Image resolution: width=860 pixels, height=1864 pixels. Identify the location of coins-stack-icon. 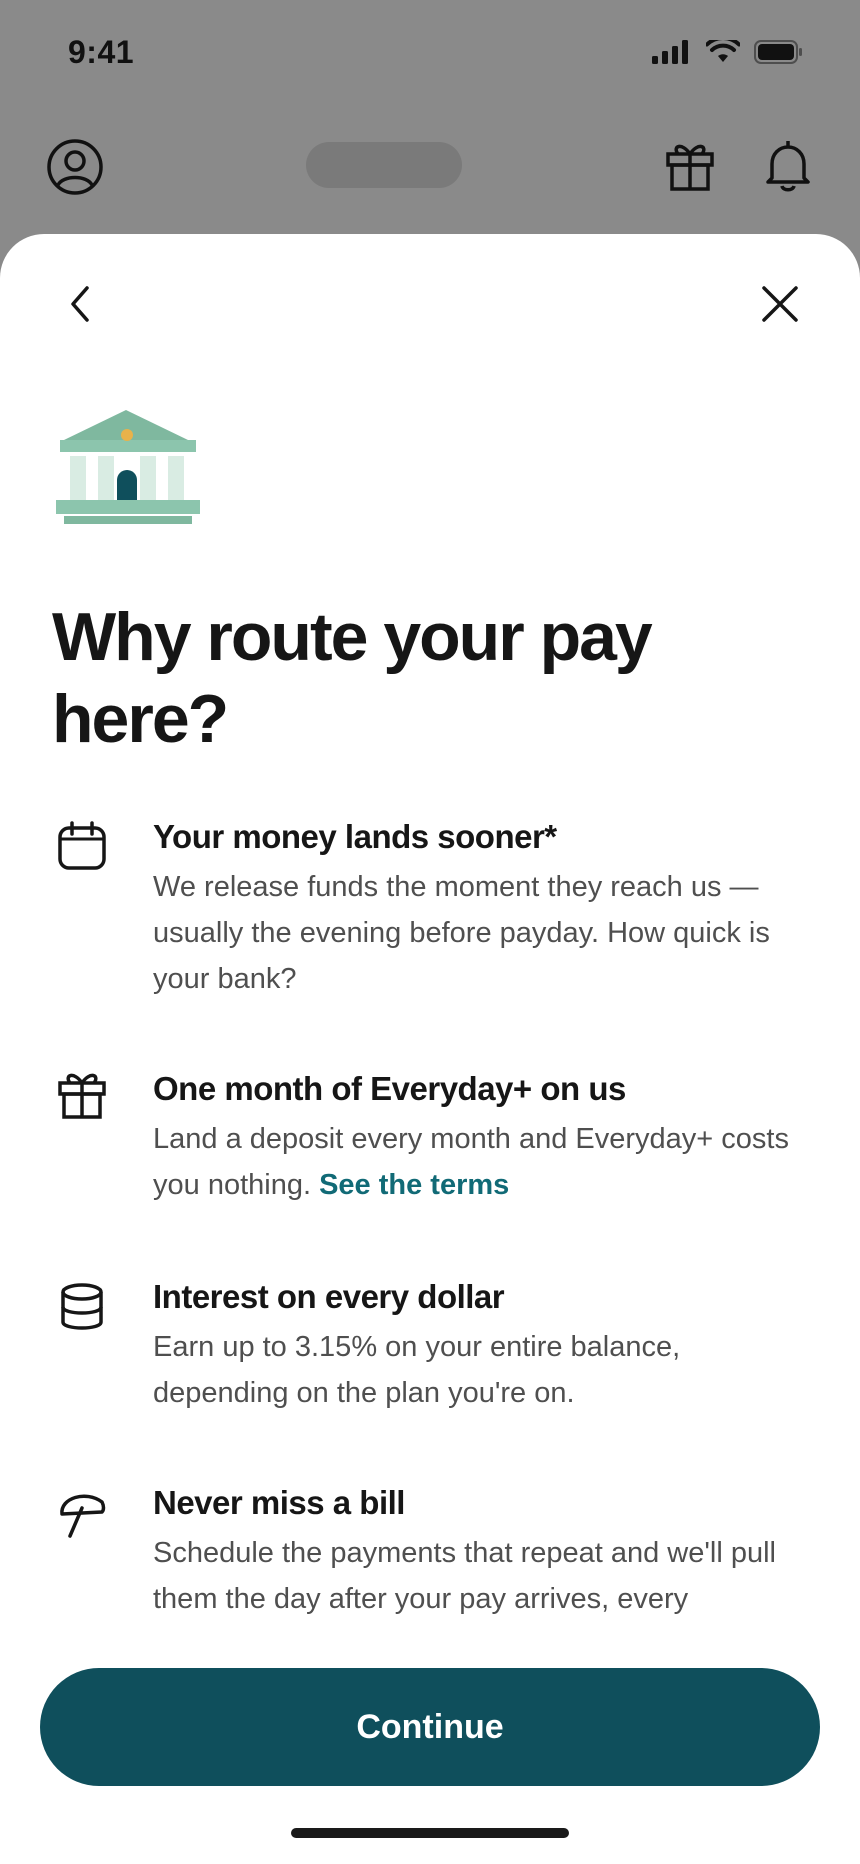
(82, 1306).